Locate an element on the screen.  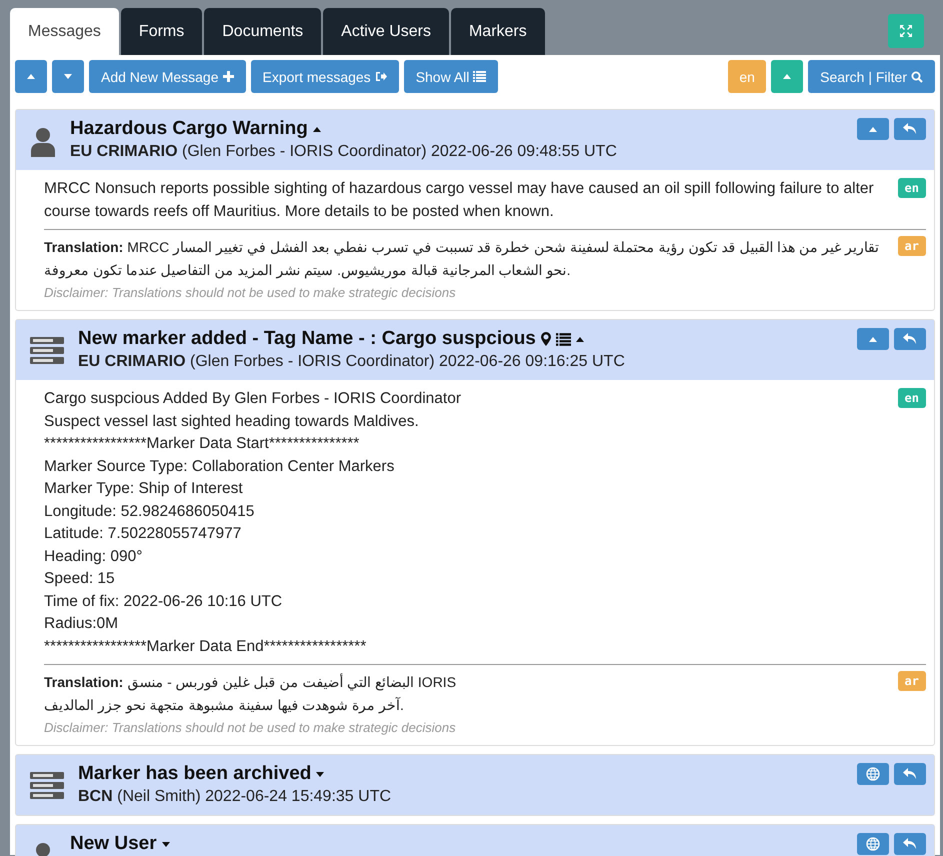
move-down-button is located at coordinates (68, 76).